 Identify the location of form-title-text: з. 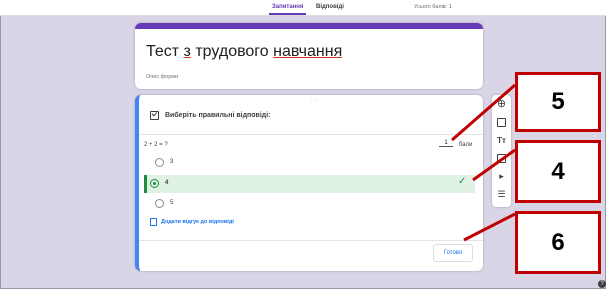
(187, 51).